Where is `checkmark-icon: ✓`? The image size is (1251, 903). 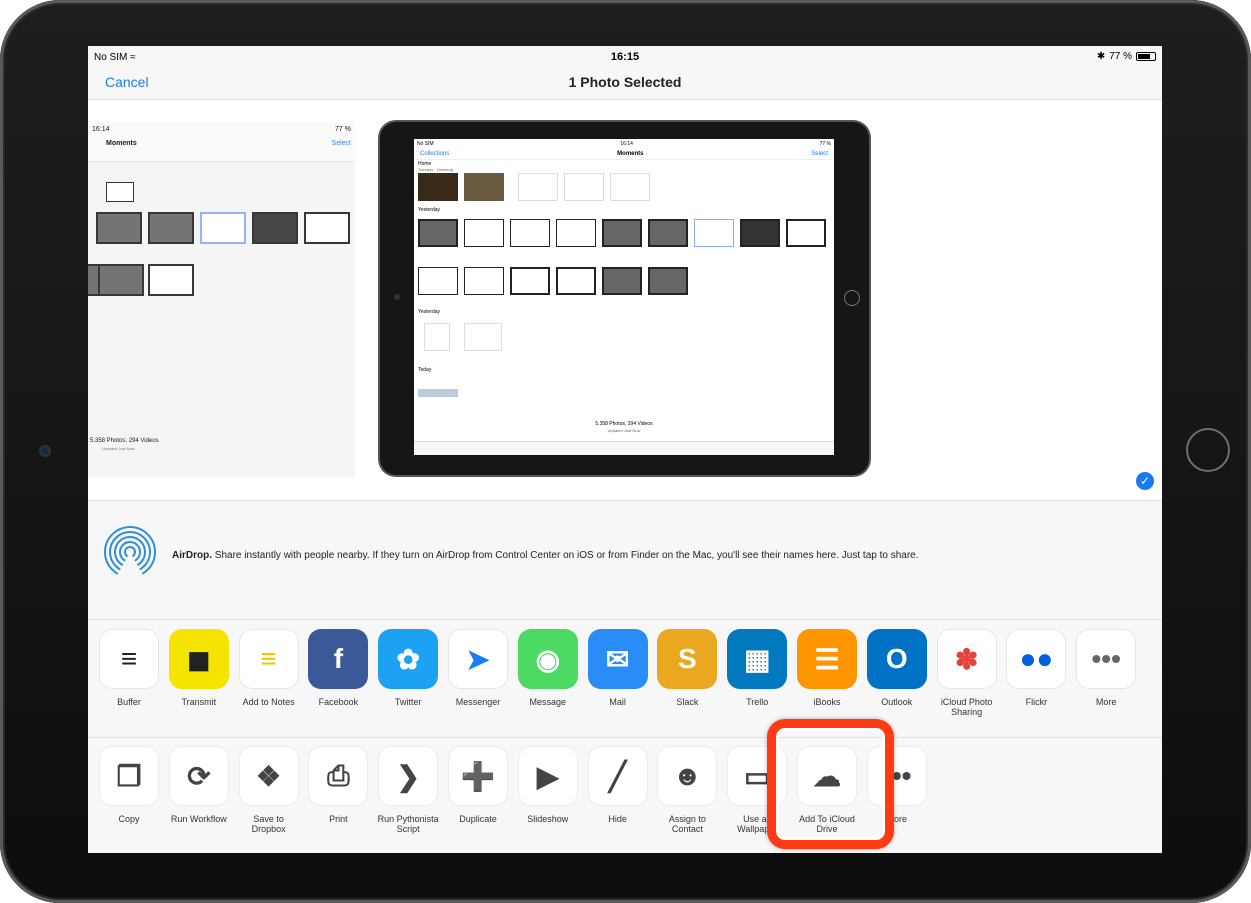 checkmark-icon: ✓ is located at coordinates (1145, 481).